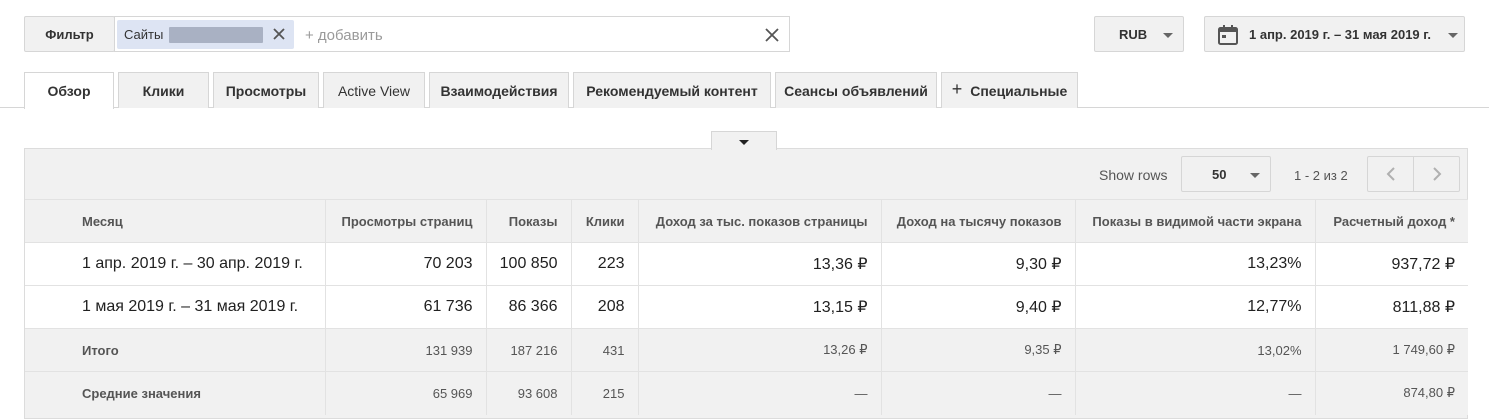 The height and width of the screenshot is (419, 1489). I want to click on total-cell: 131 939, so click(406, 350).